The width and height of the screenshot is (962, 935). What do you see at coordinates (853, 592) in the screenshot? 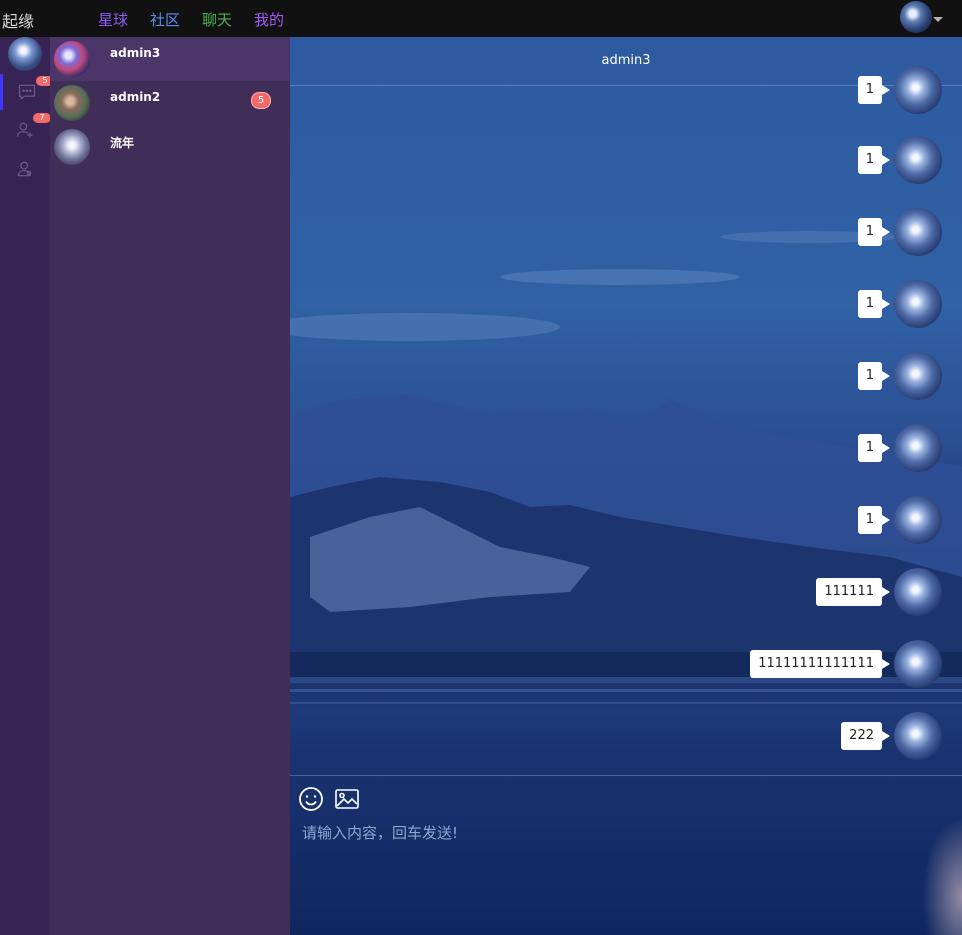
I see `message-bubble: 111111` at bounding box center [853, 592].